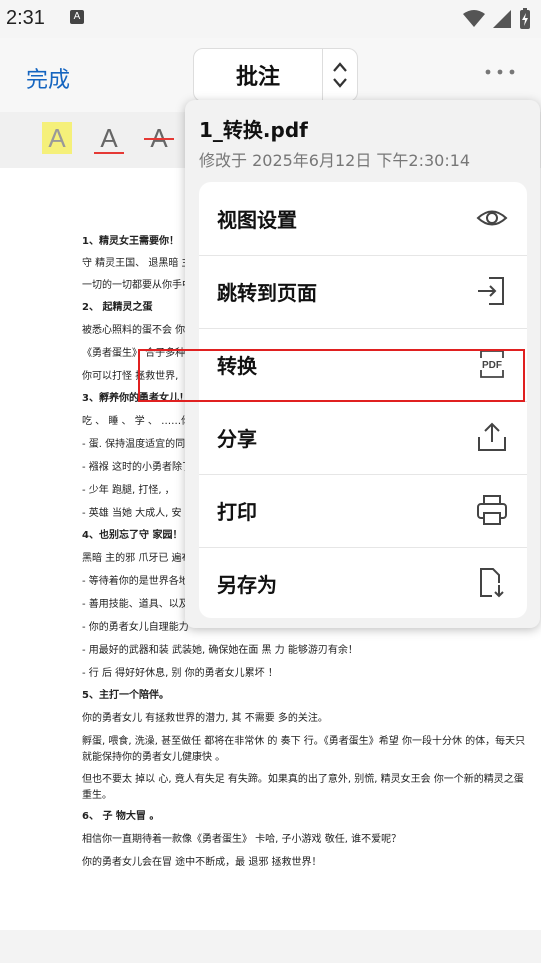 The width and height of the screenshot is (541, 963). What do you see at coordinates (128, 490) in the screenshot?
I see `doc-line: - 少年 跑腿, 打怪, ，` at bounding box center [128, 490].